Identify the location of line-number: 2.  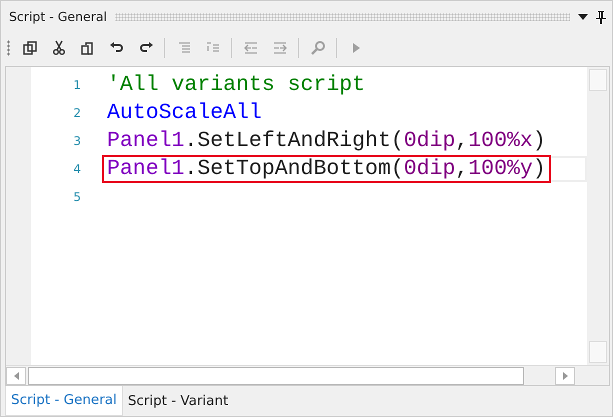
(76, 113).